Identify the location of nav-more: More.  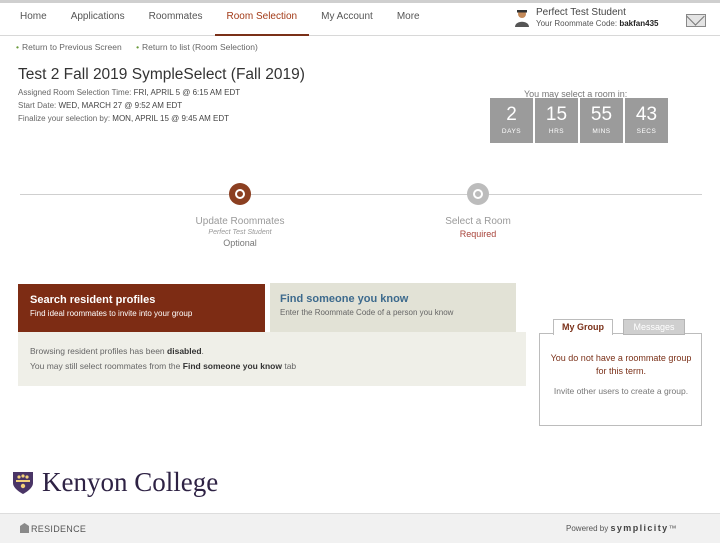
(408, 18).